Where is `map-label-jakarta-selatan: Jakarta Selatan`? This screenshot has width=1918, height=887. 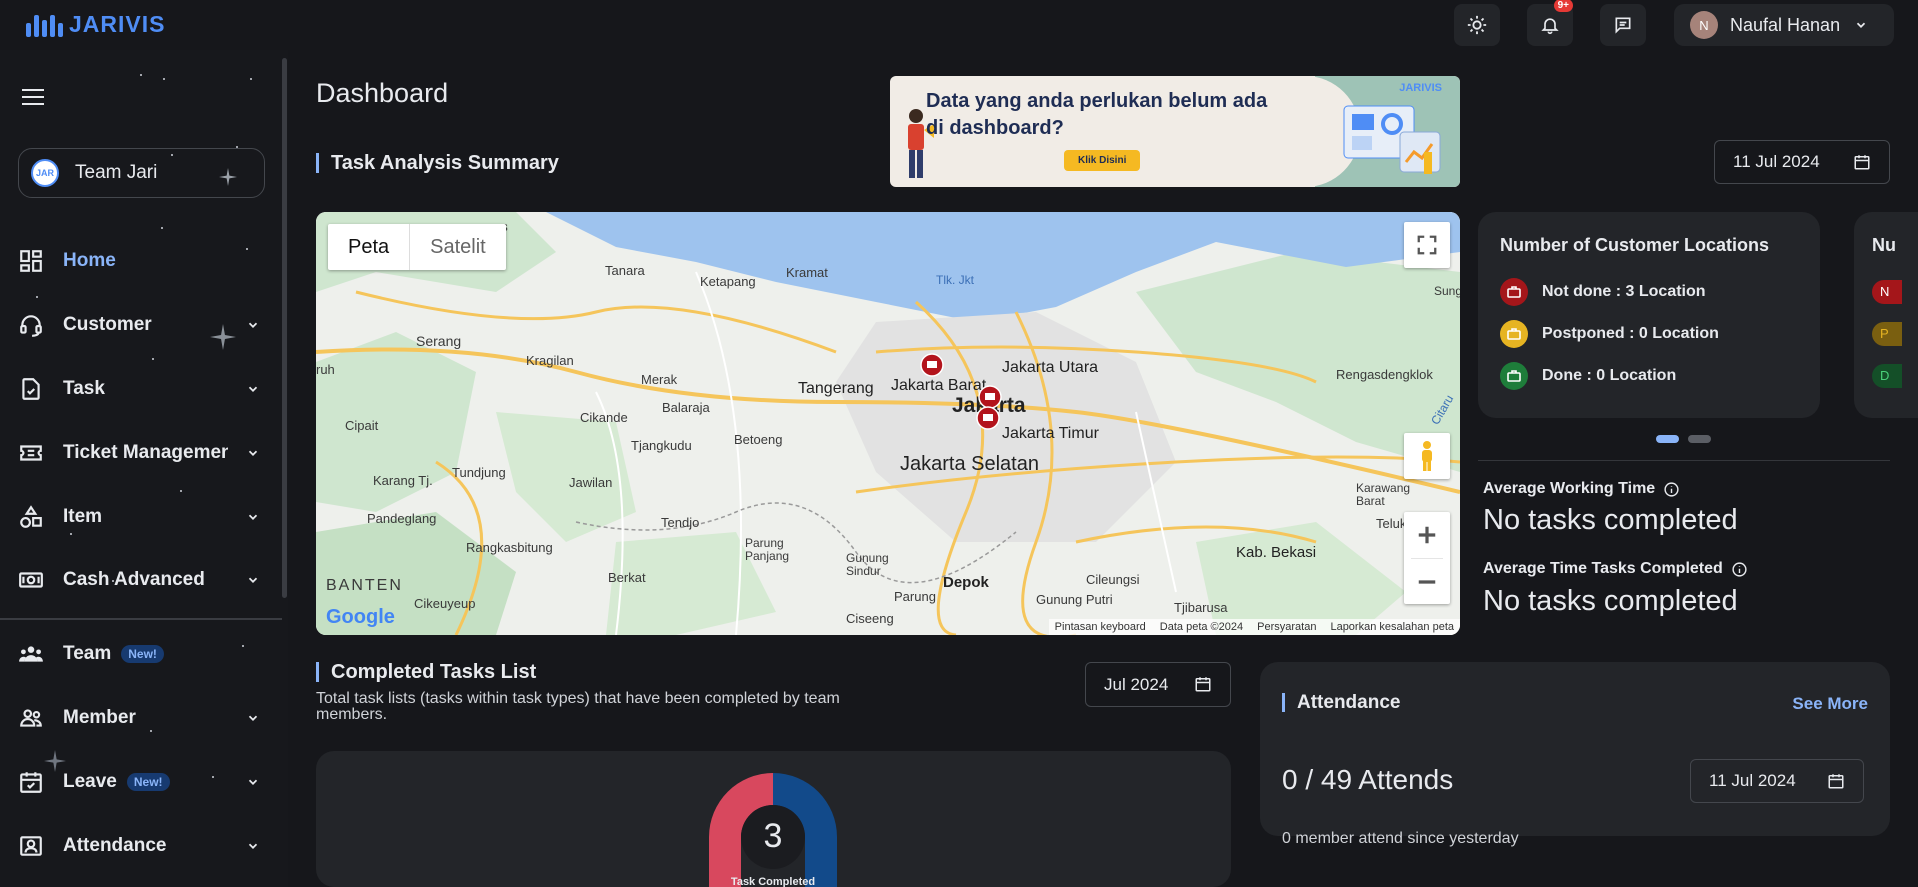
map-label-jakarta-selatan: Jakarta Selatan is located at coordinates (969, 464).